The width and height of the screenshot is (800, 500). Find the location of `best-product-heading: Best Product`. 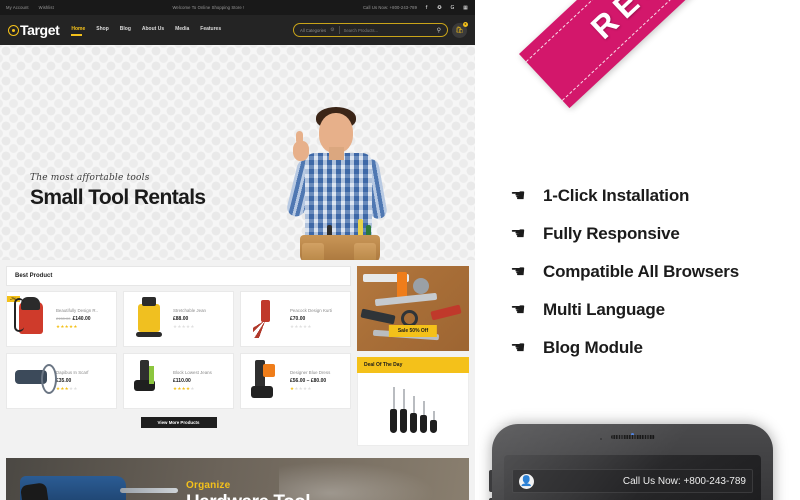

best-product-heading: Best Product is located at coordinates (34, 276).